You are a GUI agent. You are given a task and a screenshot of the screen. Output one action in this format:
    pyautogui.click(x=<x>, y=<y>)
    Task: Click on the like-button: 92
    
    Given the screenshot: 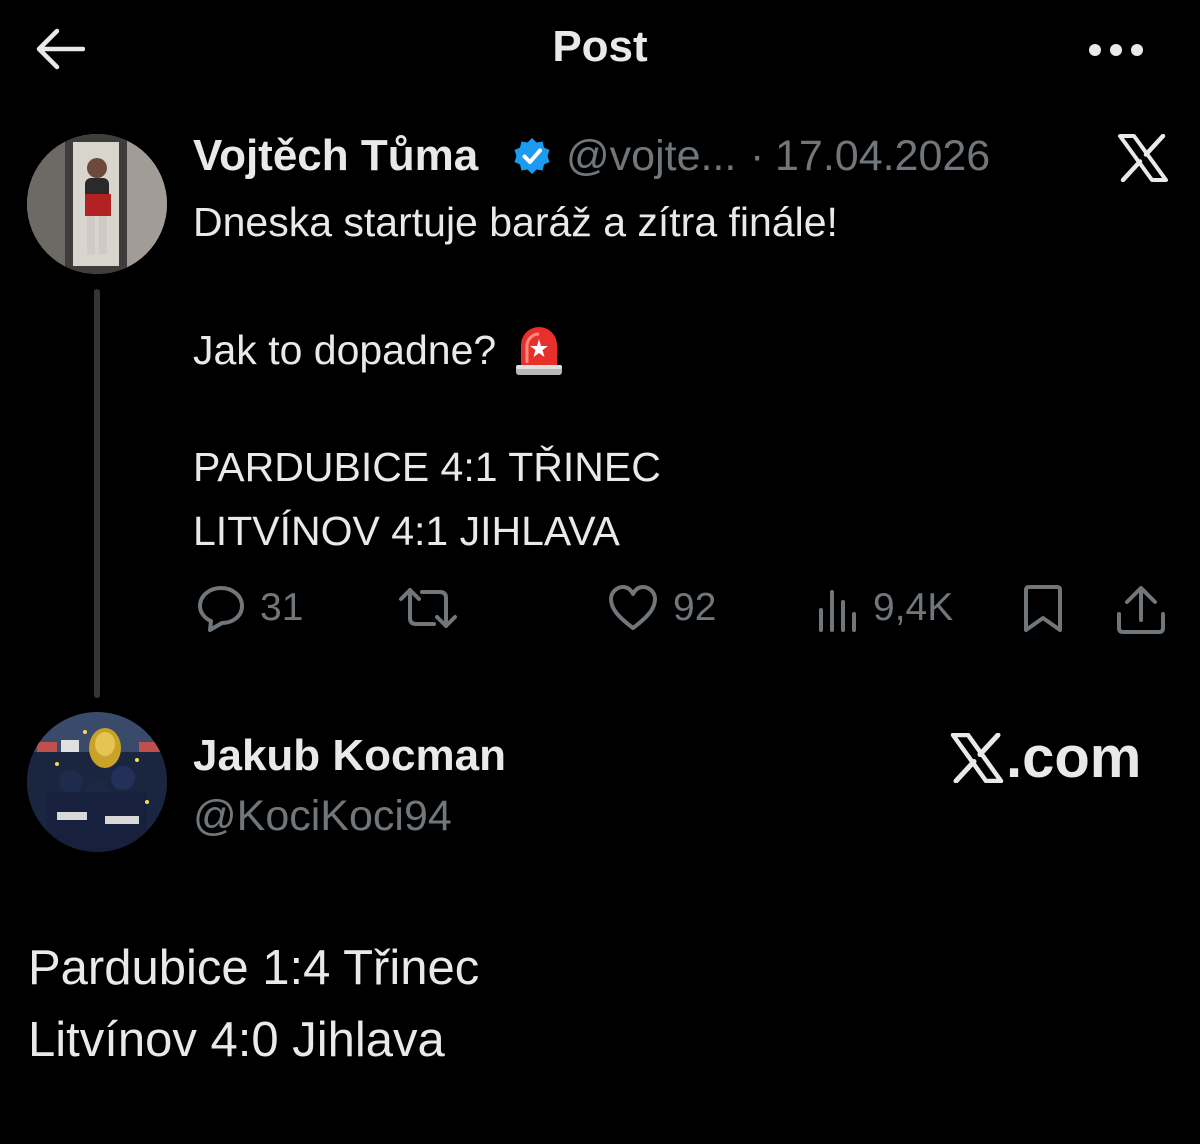 What is the action you would take?
    pyautogui.click(x=661, y=608)
    